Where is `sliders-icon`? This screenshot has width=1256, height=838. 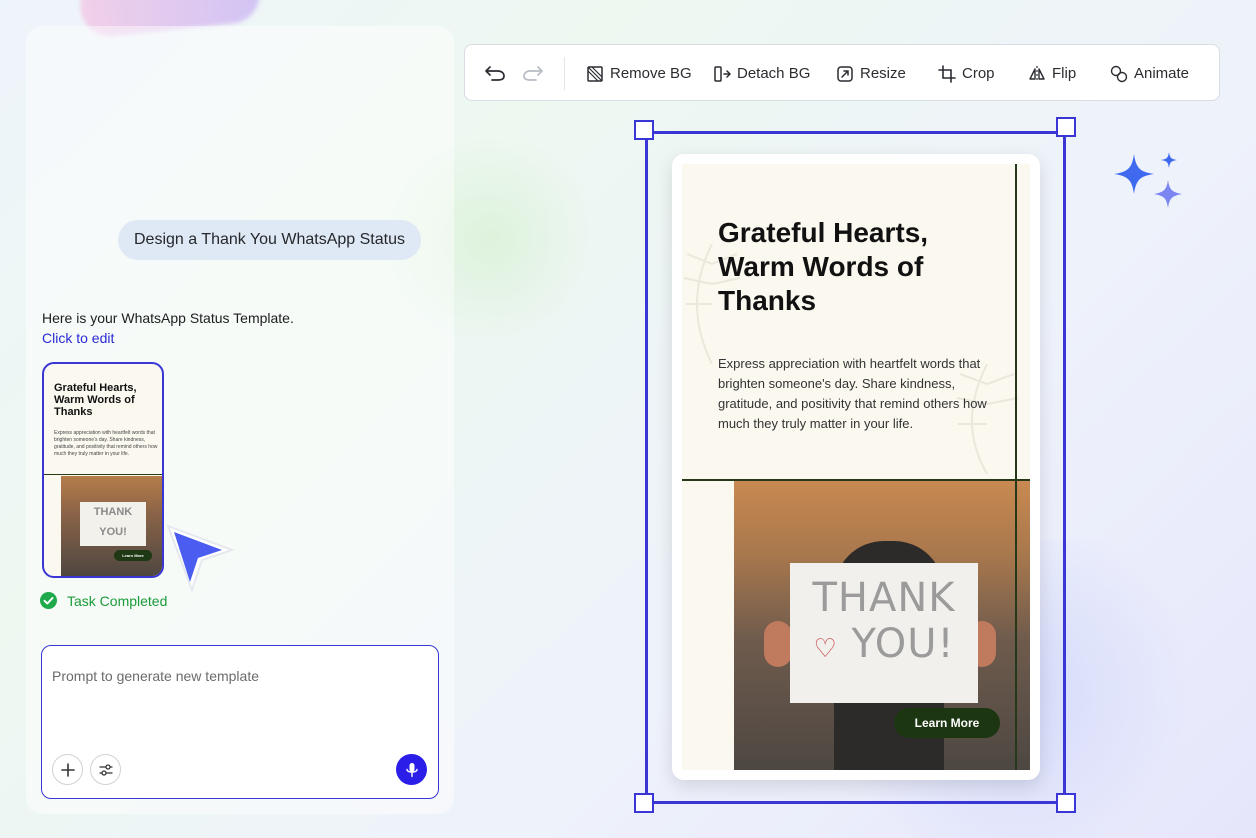
sliders-icon is located at coordinates (105, 769).